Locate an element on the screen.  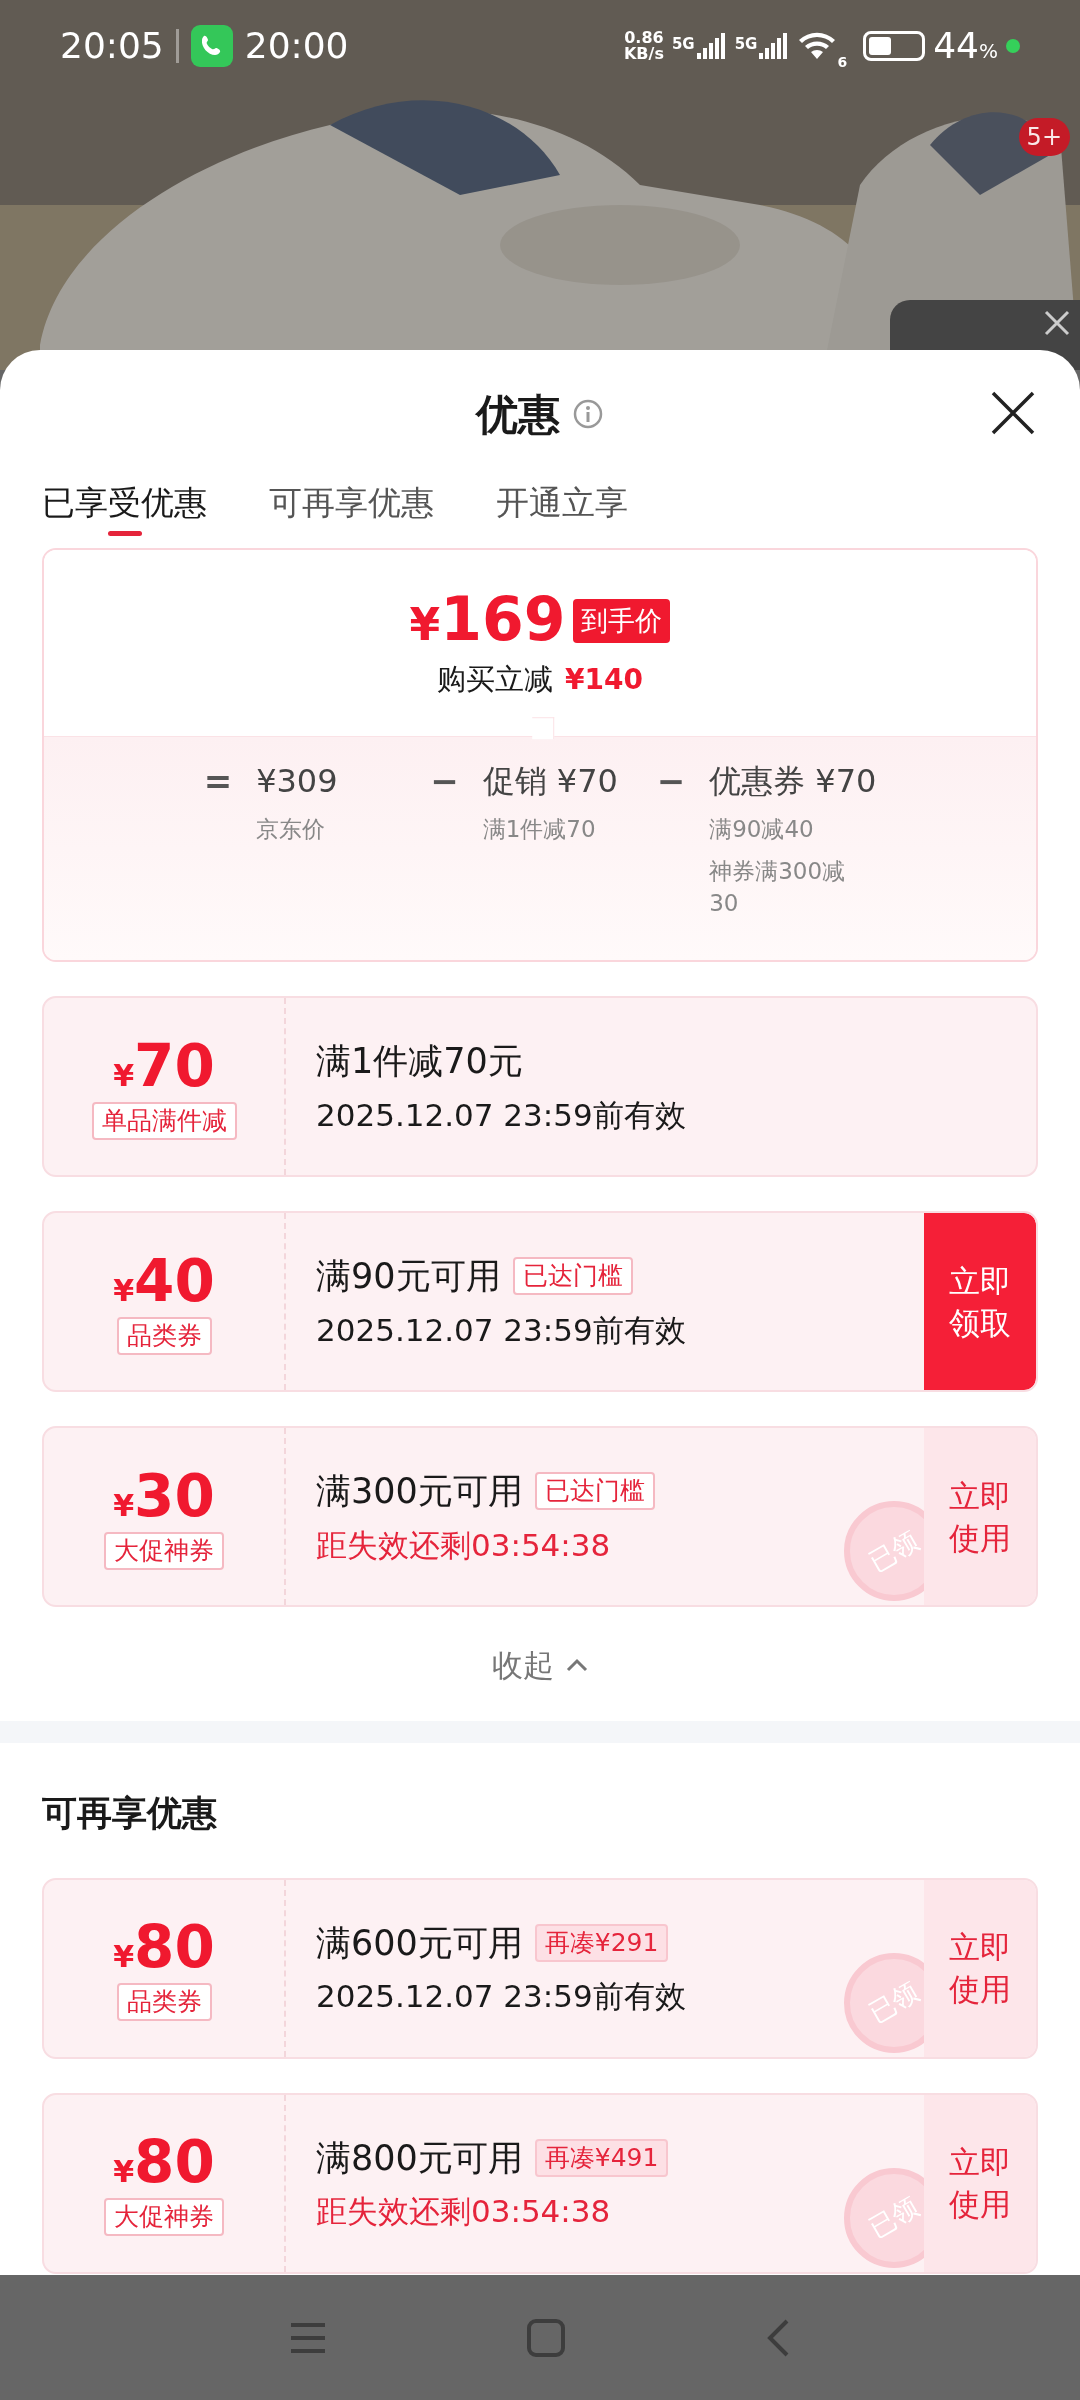
price-term: 促销 ¥70 is located at coordinates (550, 781).